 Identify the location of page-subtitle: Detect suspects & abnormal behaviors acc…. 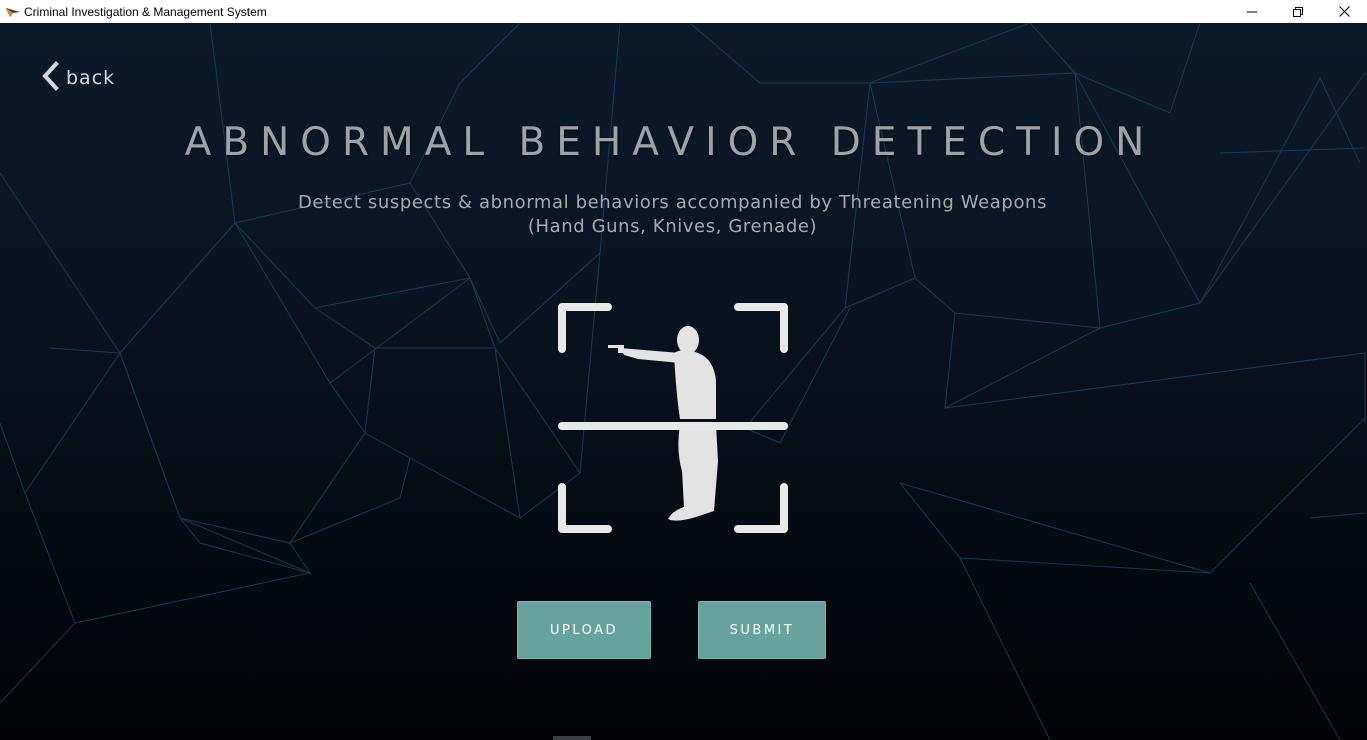
(672, 215).